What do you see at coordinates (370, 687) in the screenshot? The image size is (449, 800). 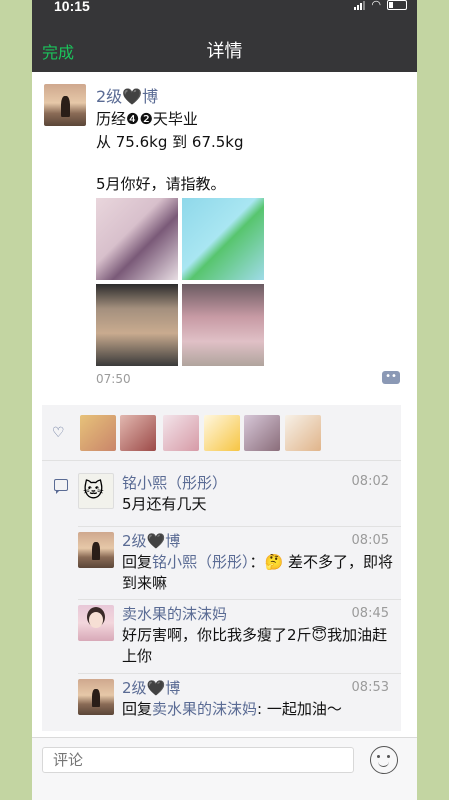 I see `comment-time: 08:53` at bounding box center [370, 687].